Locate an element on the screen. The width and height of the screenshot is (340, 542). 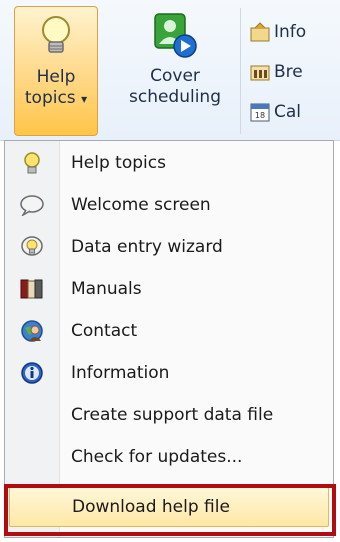
help-topics-line1: Help is located at coordinates (56, 77).